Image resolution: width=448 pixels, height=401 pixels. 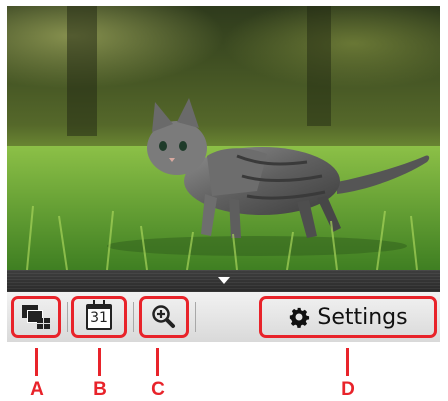 What do you see at coordinates (36, 362) in the screenshot?
I see `callout-line-a` at bounding box center [36, 362].